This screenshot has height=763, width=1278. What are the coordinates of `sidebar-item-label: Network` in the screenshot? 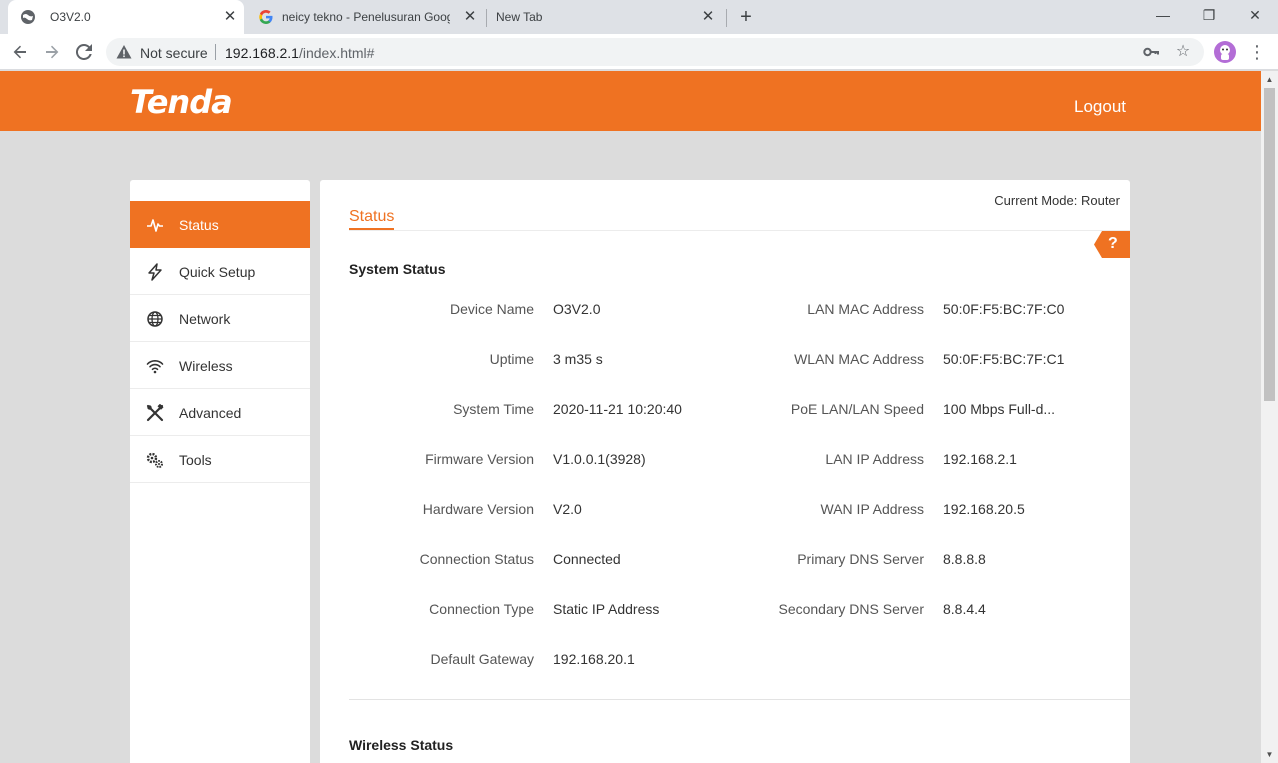 It's located at (205, 319).